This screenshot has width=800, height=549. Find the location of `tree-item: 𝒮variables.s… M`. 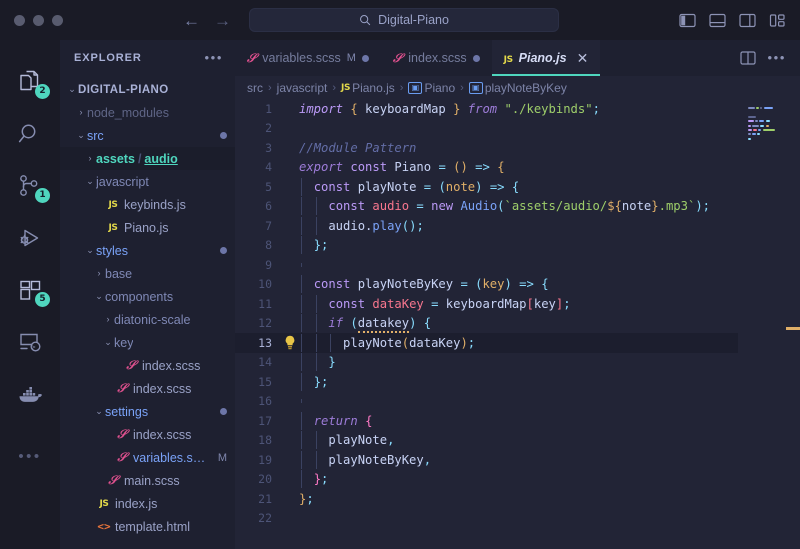

tree-item: 𝒮variables.s… M is located at coordinates (147, 457).